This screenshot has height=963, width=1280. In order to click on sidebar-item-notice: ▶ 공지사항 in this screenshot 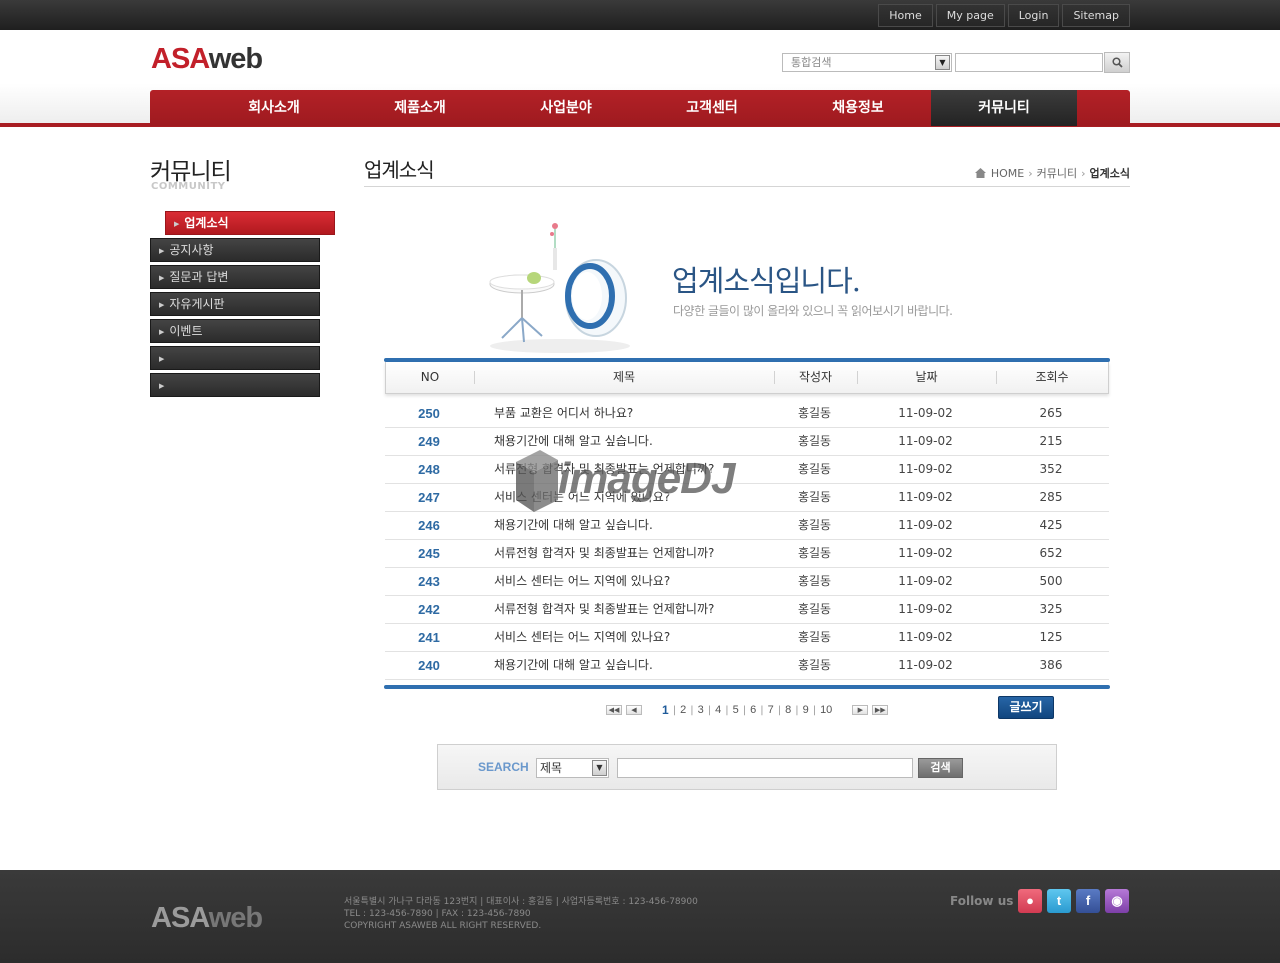, I will do `click(235, 250)`.